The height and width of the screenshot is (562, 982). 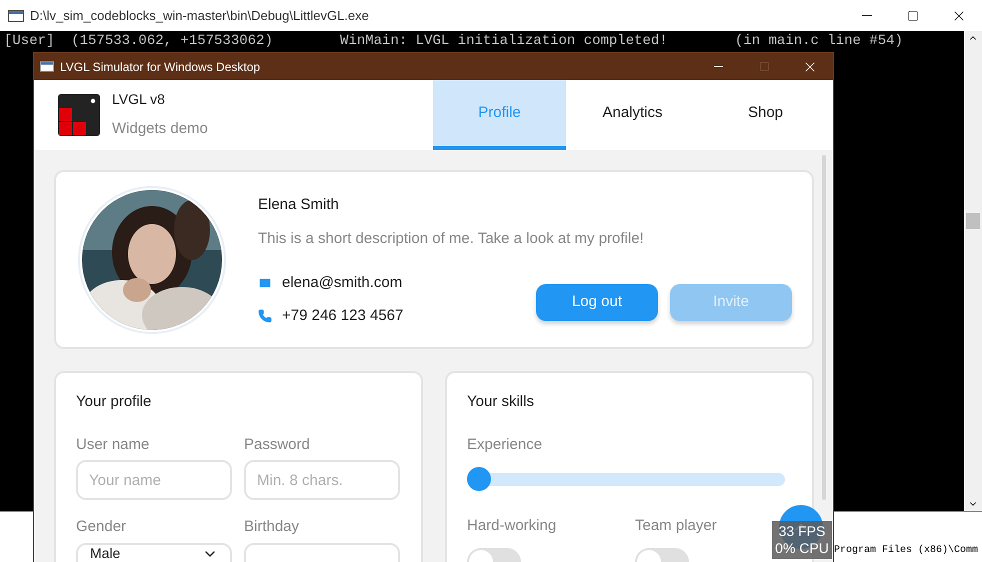 What do you see at coordinates (479, 479) in the screenshot?
I see `slider-knob` at bounding box center [479, 479].